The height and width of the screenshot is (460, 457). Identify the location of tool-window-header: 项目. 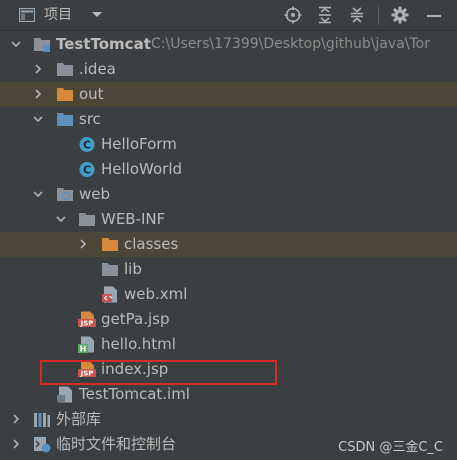
(228, 15).